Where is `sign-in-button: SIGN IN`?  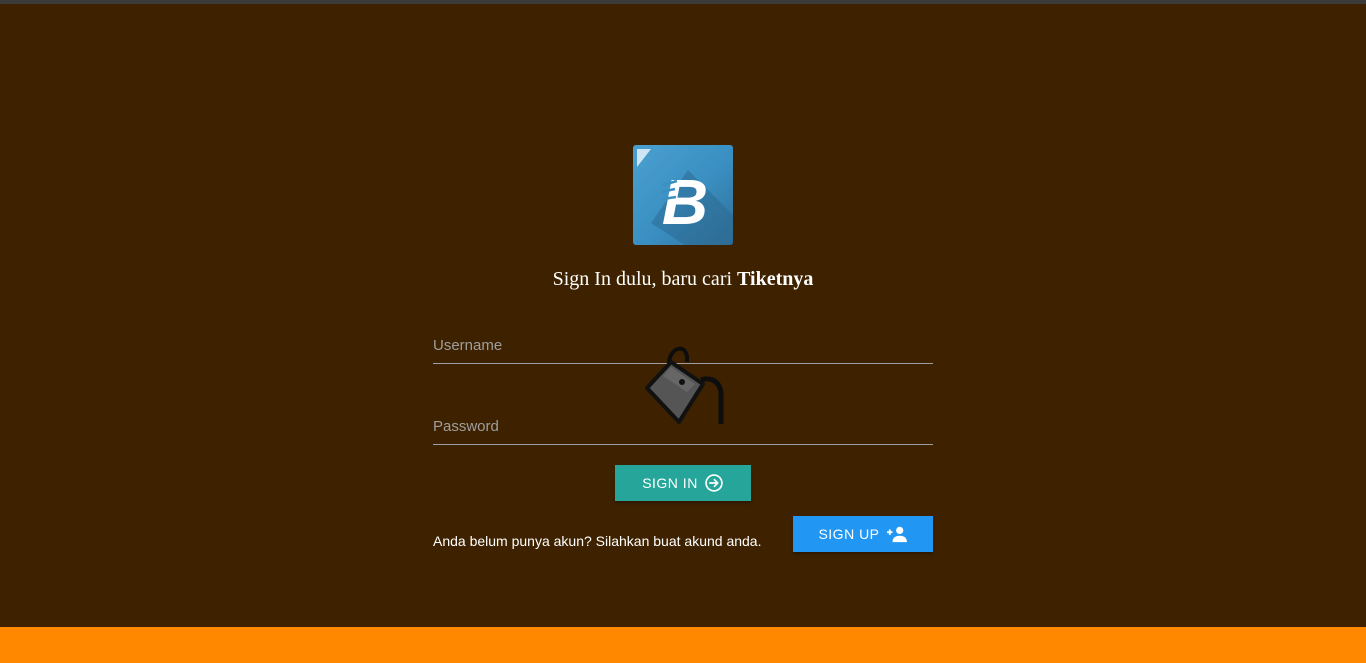 sign-in-button: SIGN IN is located at coordinates (683, 483).